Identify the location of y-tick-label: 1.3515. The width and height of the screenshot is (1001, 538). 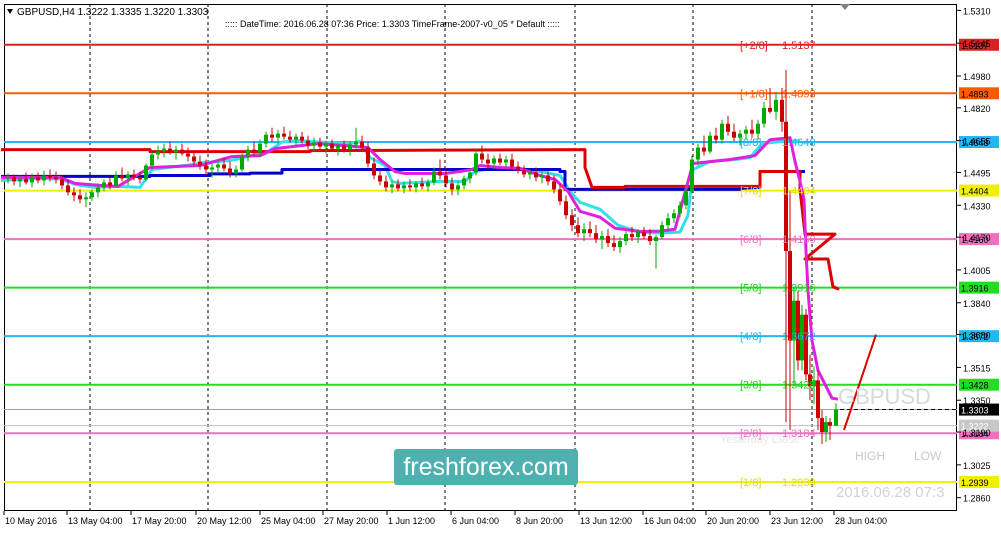
(977, 368).